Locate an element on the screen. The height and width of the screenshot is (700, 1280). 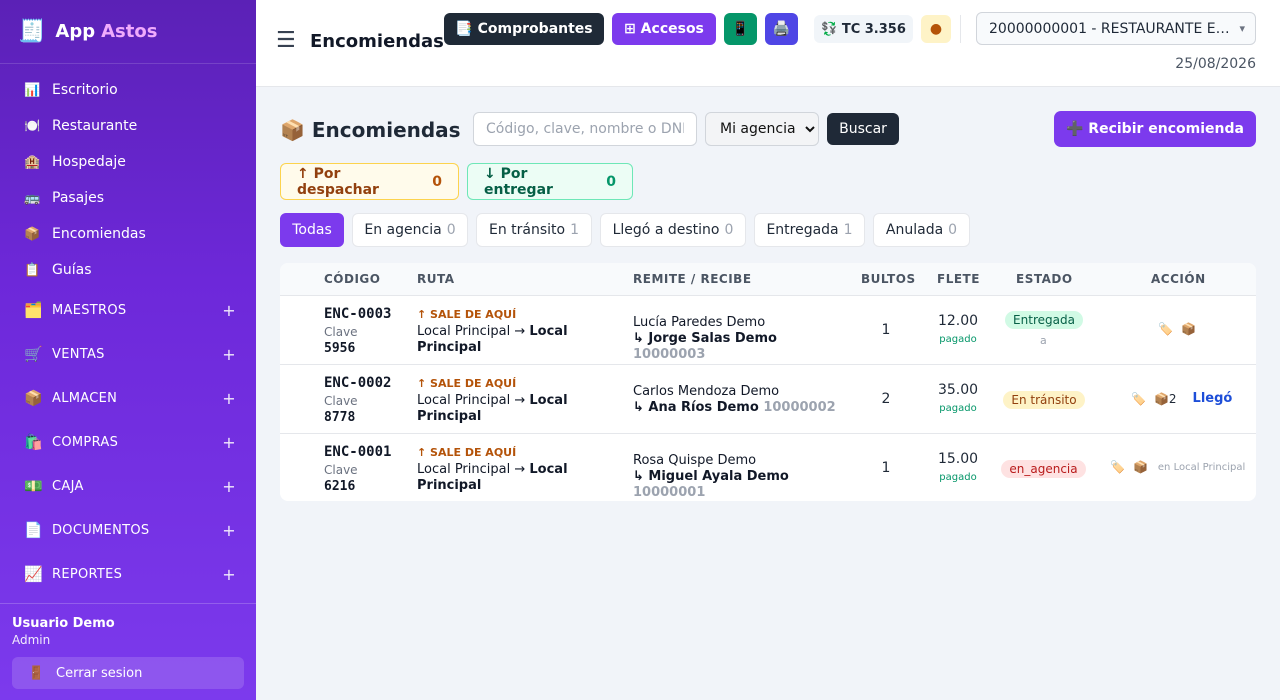
cart-icon: 🛒 is located at coordinates (33, 354).